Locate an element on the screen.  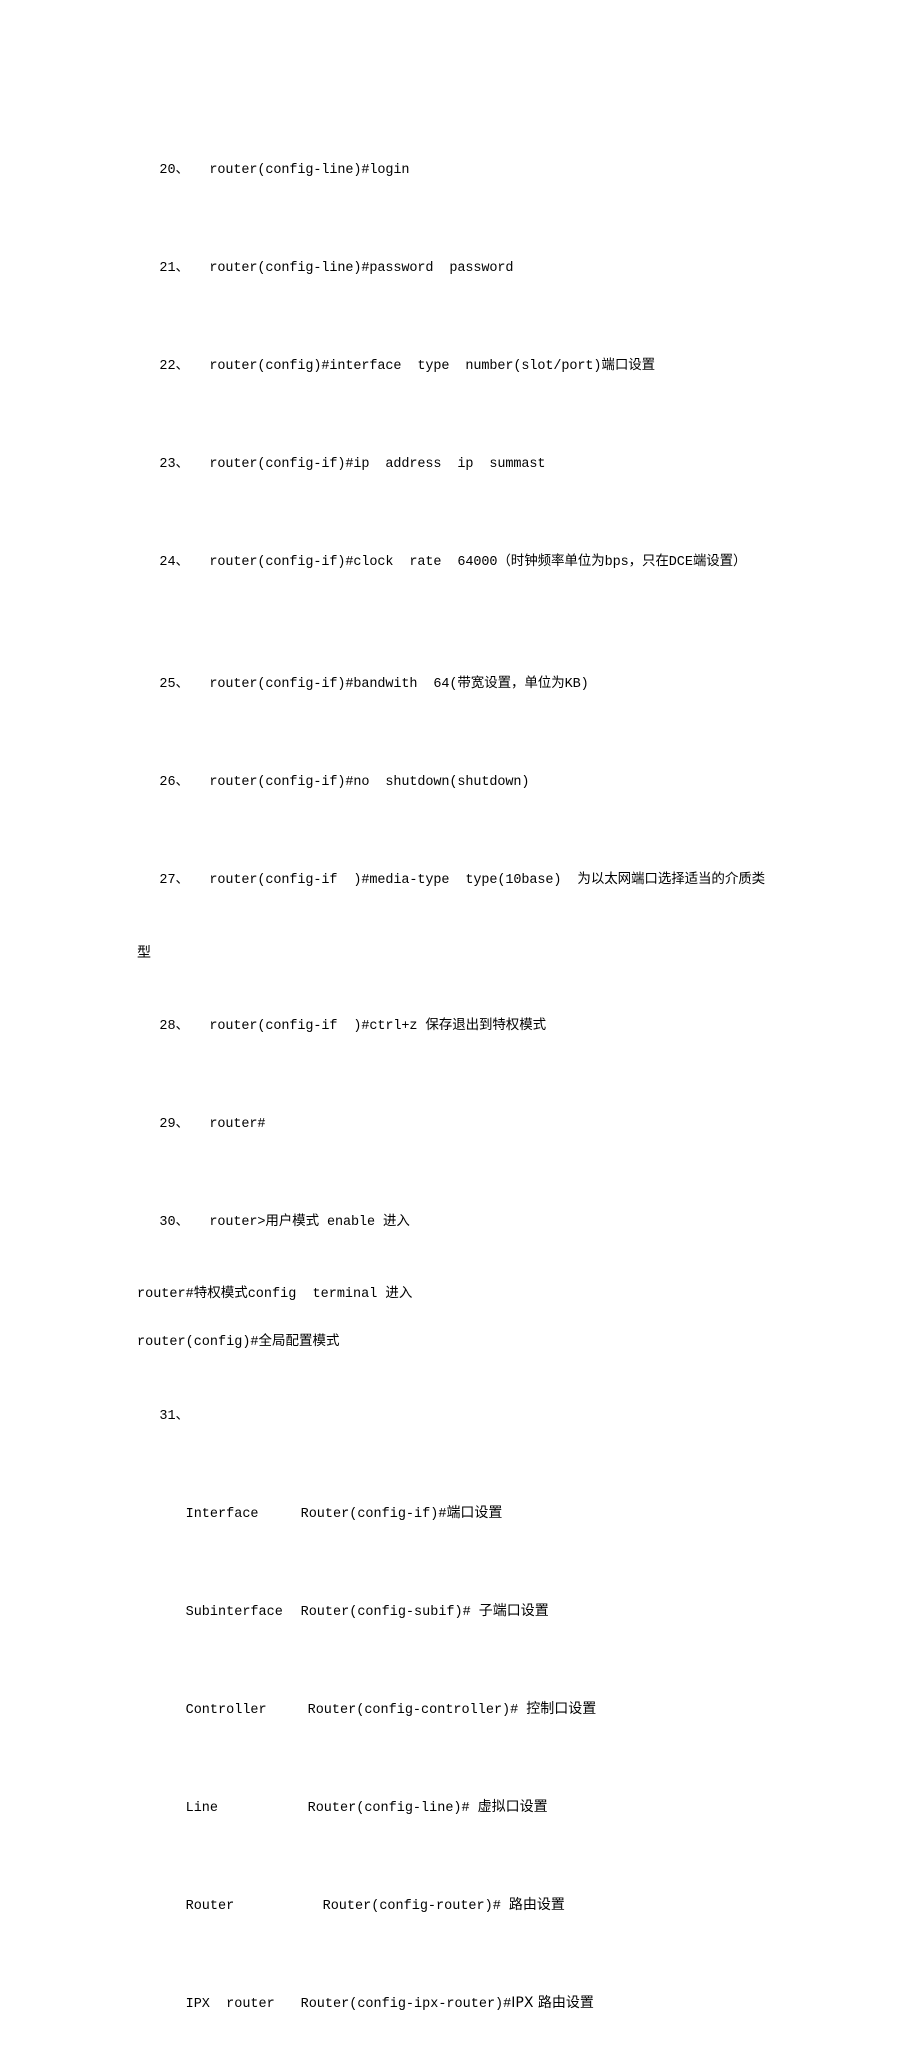
table-cell-mode: Controller is located at coordinates (226, 1710).